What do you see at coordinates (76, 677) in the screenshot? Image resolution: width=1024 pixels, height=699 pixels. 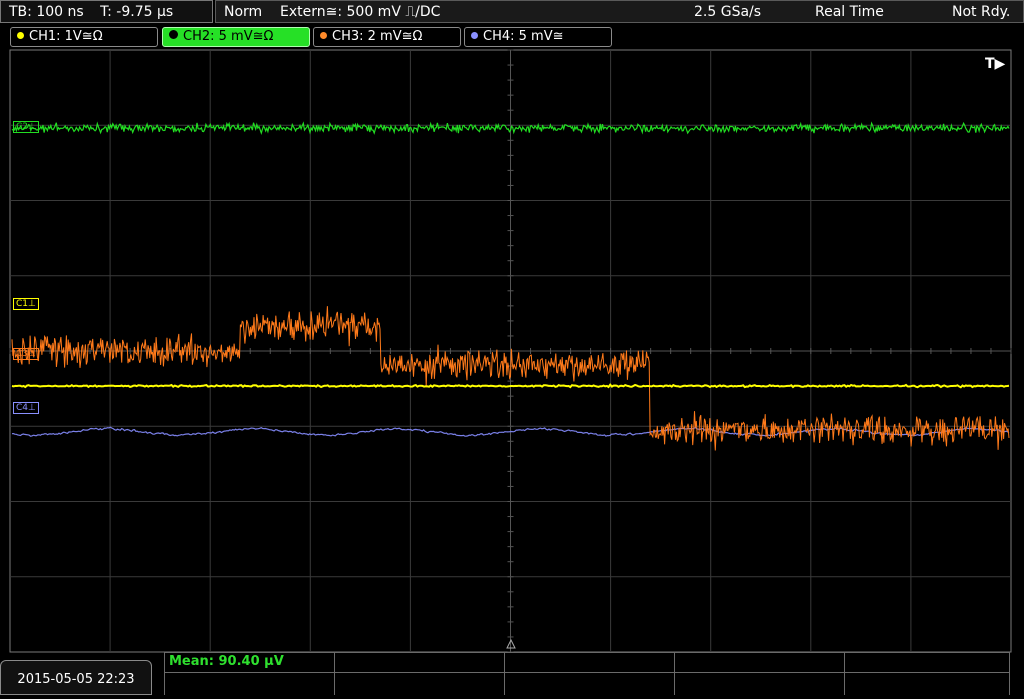 I see `datetime-display: 2015-05-05 22:23` at bounding box center [76, 677].